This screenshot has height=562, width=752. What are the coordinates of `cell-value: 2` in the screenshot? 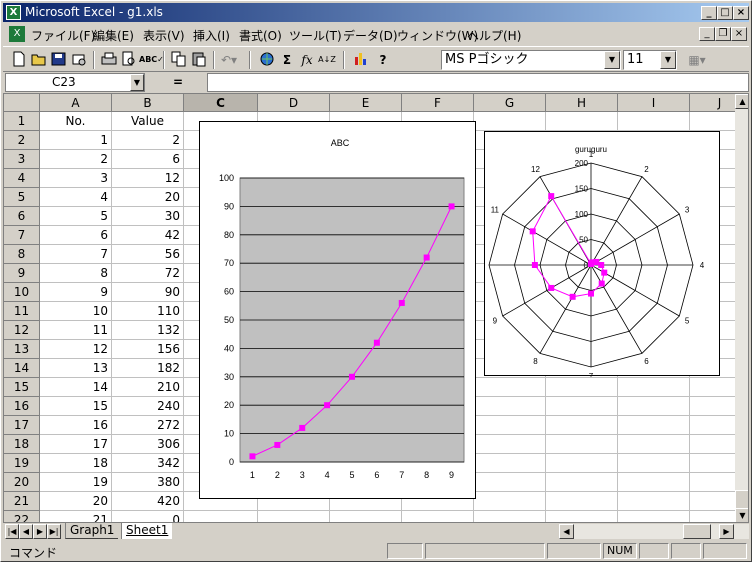 It's located at (148, 140).